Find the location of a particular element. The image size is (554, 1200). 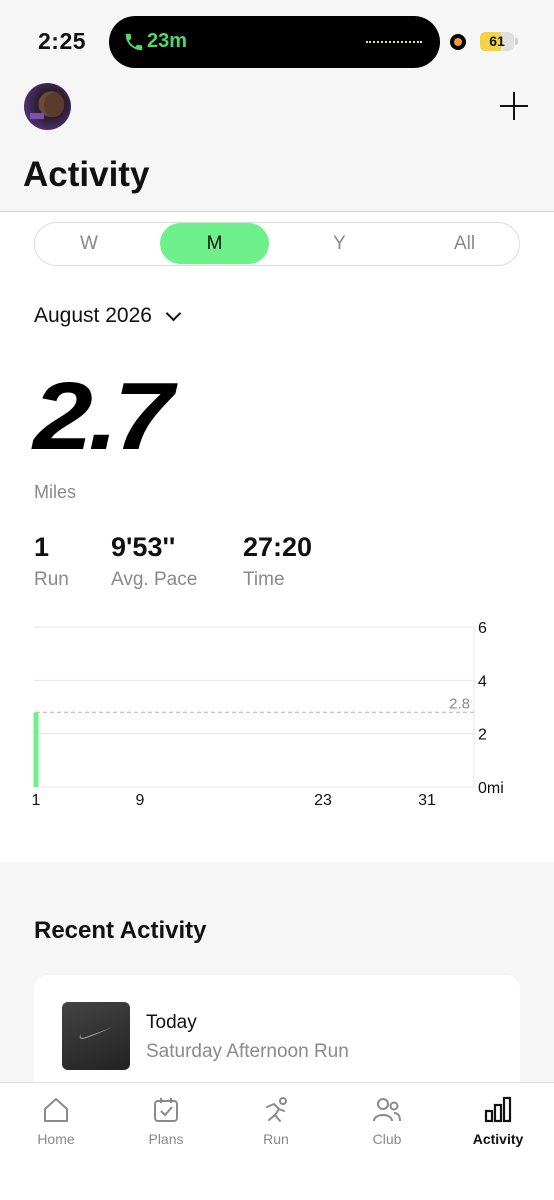

tab-home: Home is located at coordinates (56, 1121).